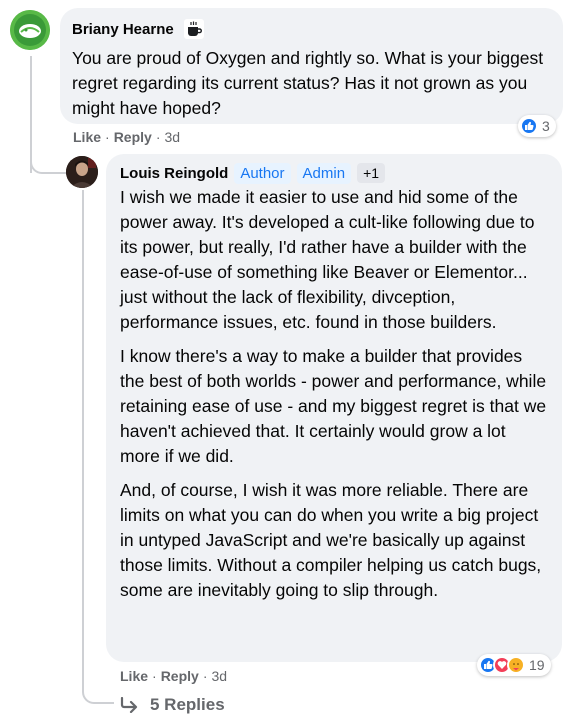 The height and width of the screenshot is (721, 571). What do you see at coordinates (262, 173) in the screenshot?
I see `author-badge: Author` at bounding box center [262, 173].